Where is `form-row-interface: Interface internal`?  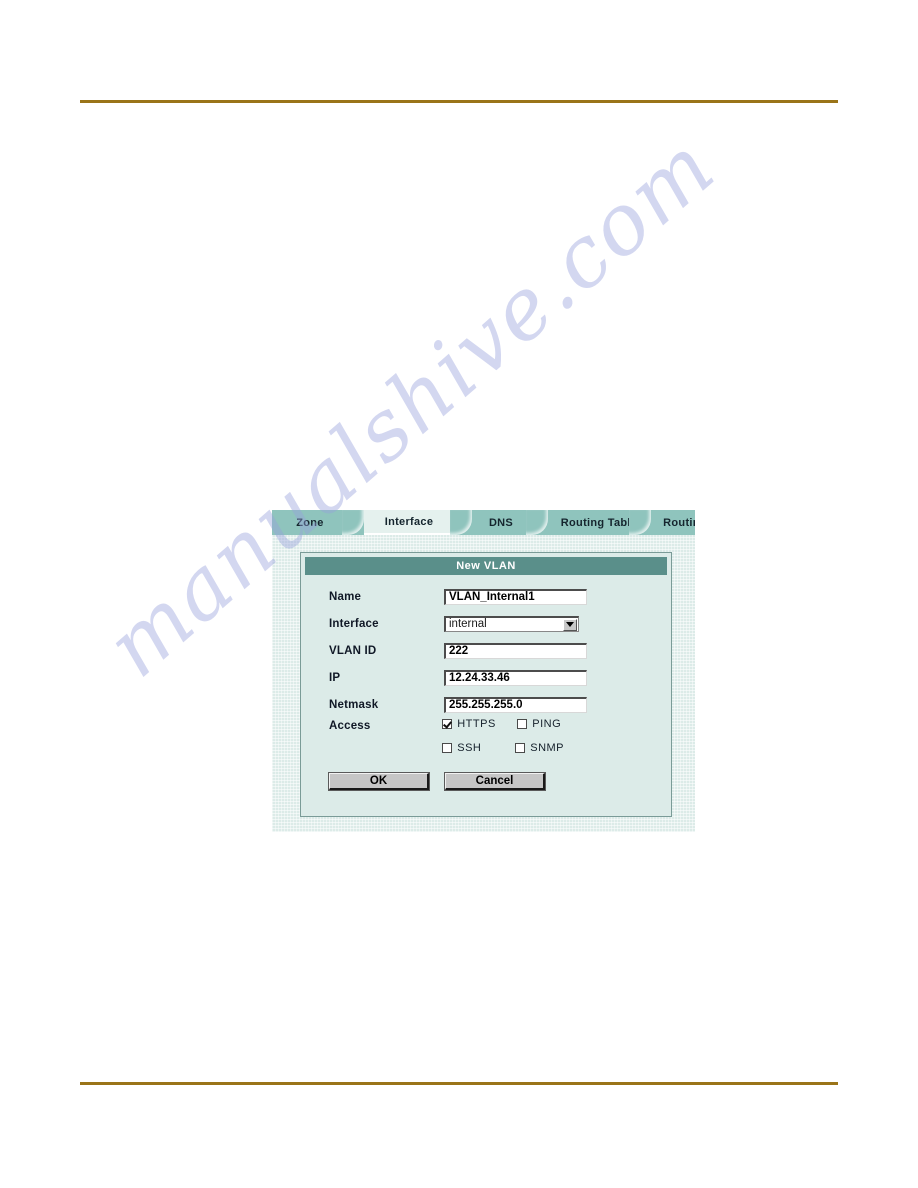 form-row-interface: Interface internal is located at coordinates (489, 623).